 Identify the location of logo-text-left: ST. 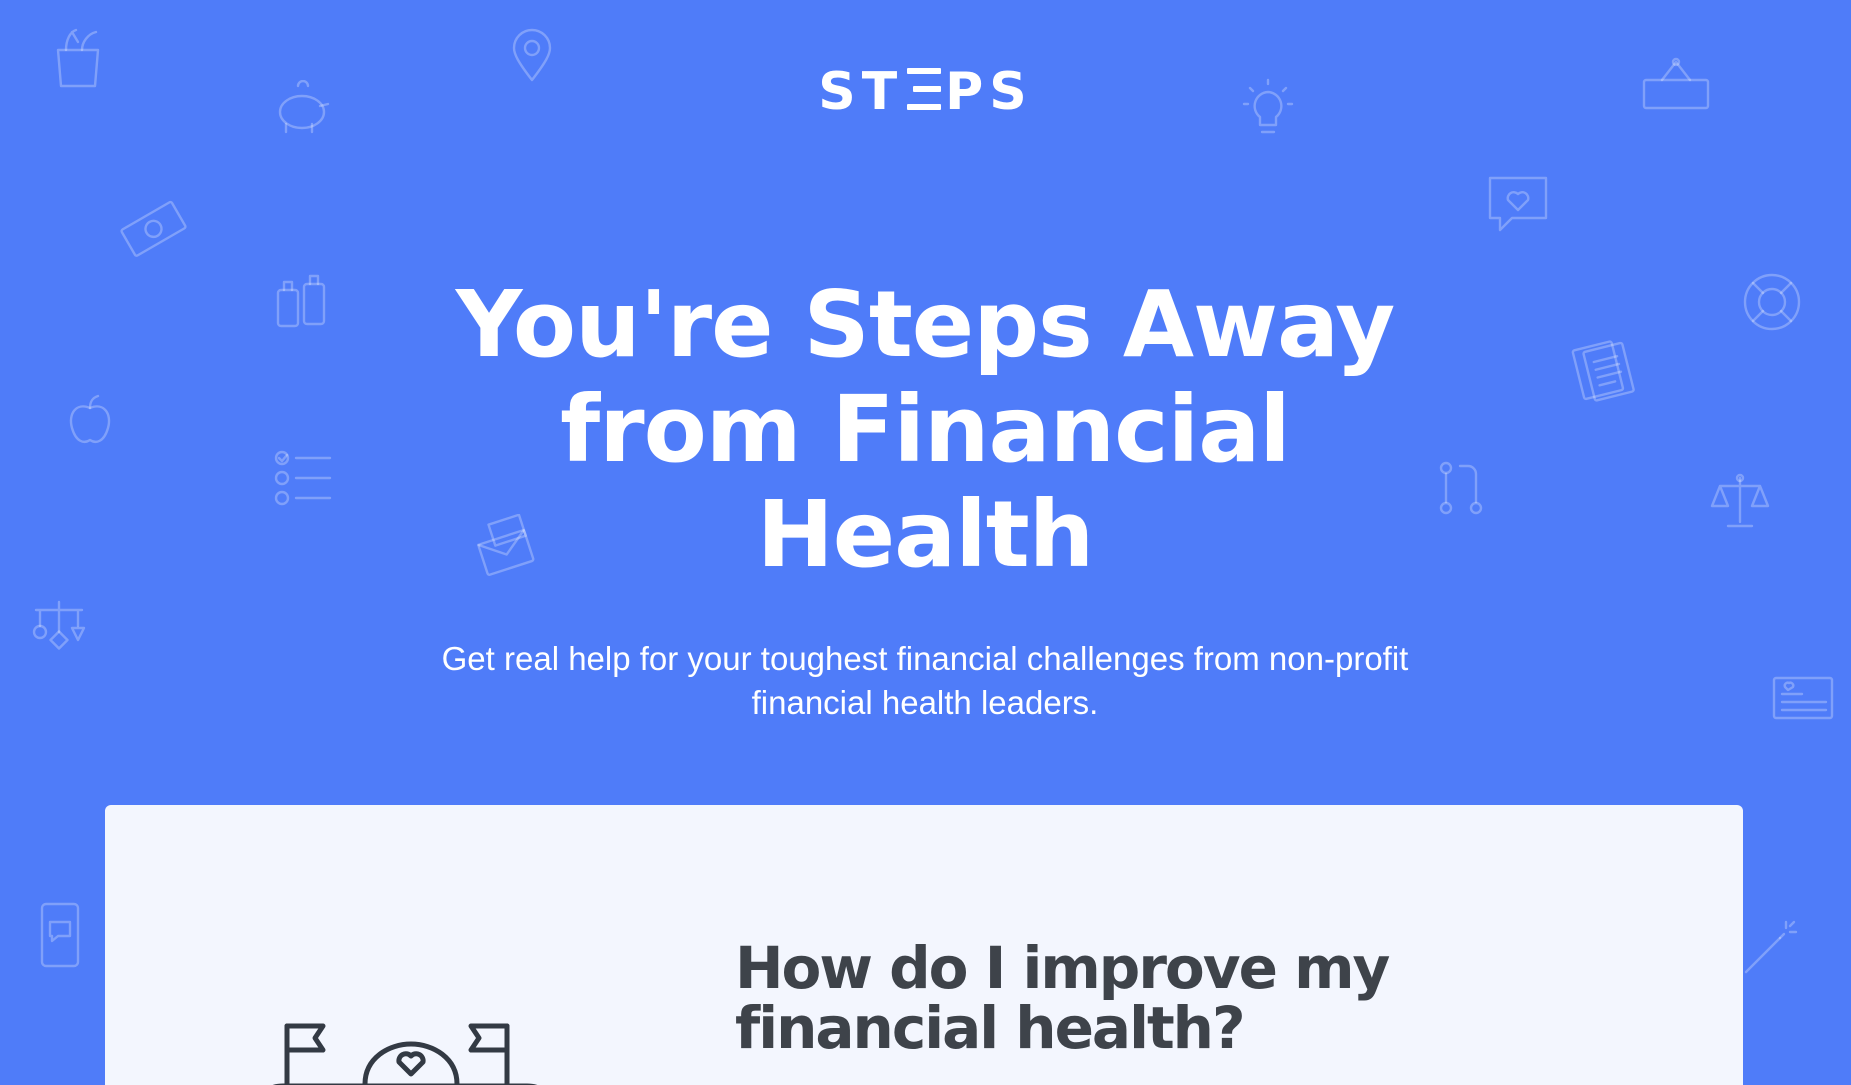
(861, 92).